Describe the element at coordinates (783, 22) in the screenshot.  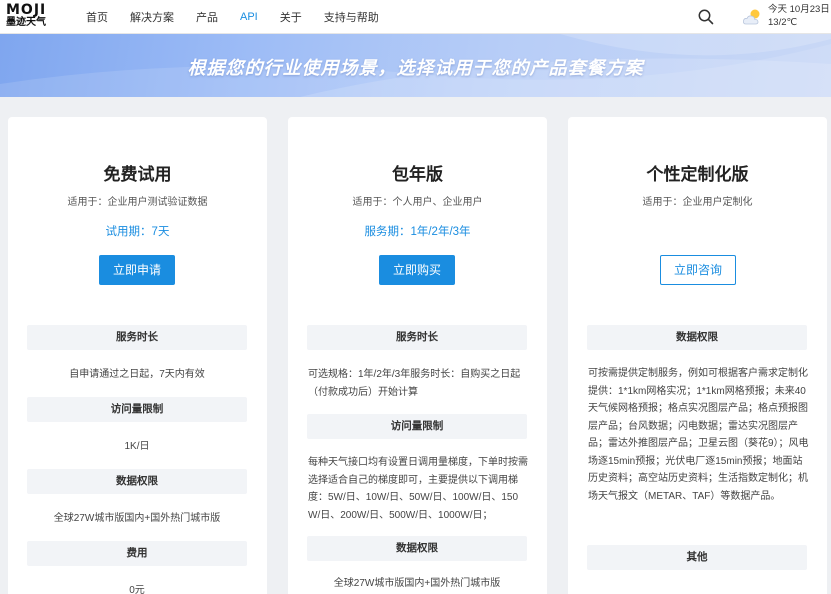
I see `weather-temperature: 13/2℃` at that location.